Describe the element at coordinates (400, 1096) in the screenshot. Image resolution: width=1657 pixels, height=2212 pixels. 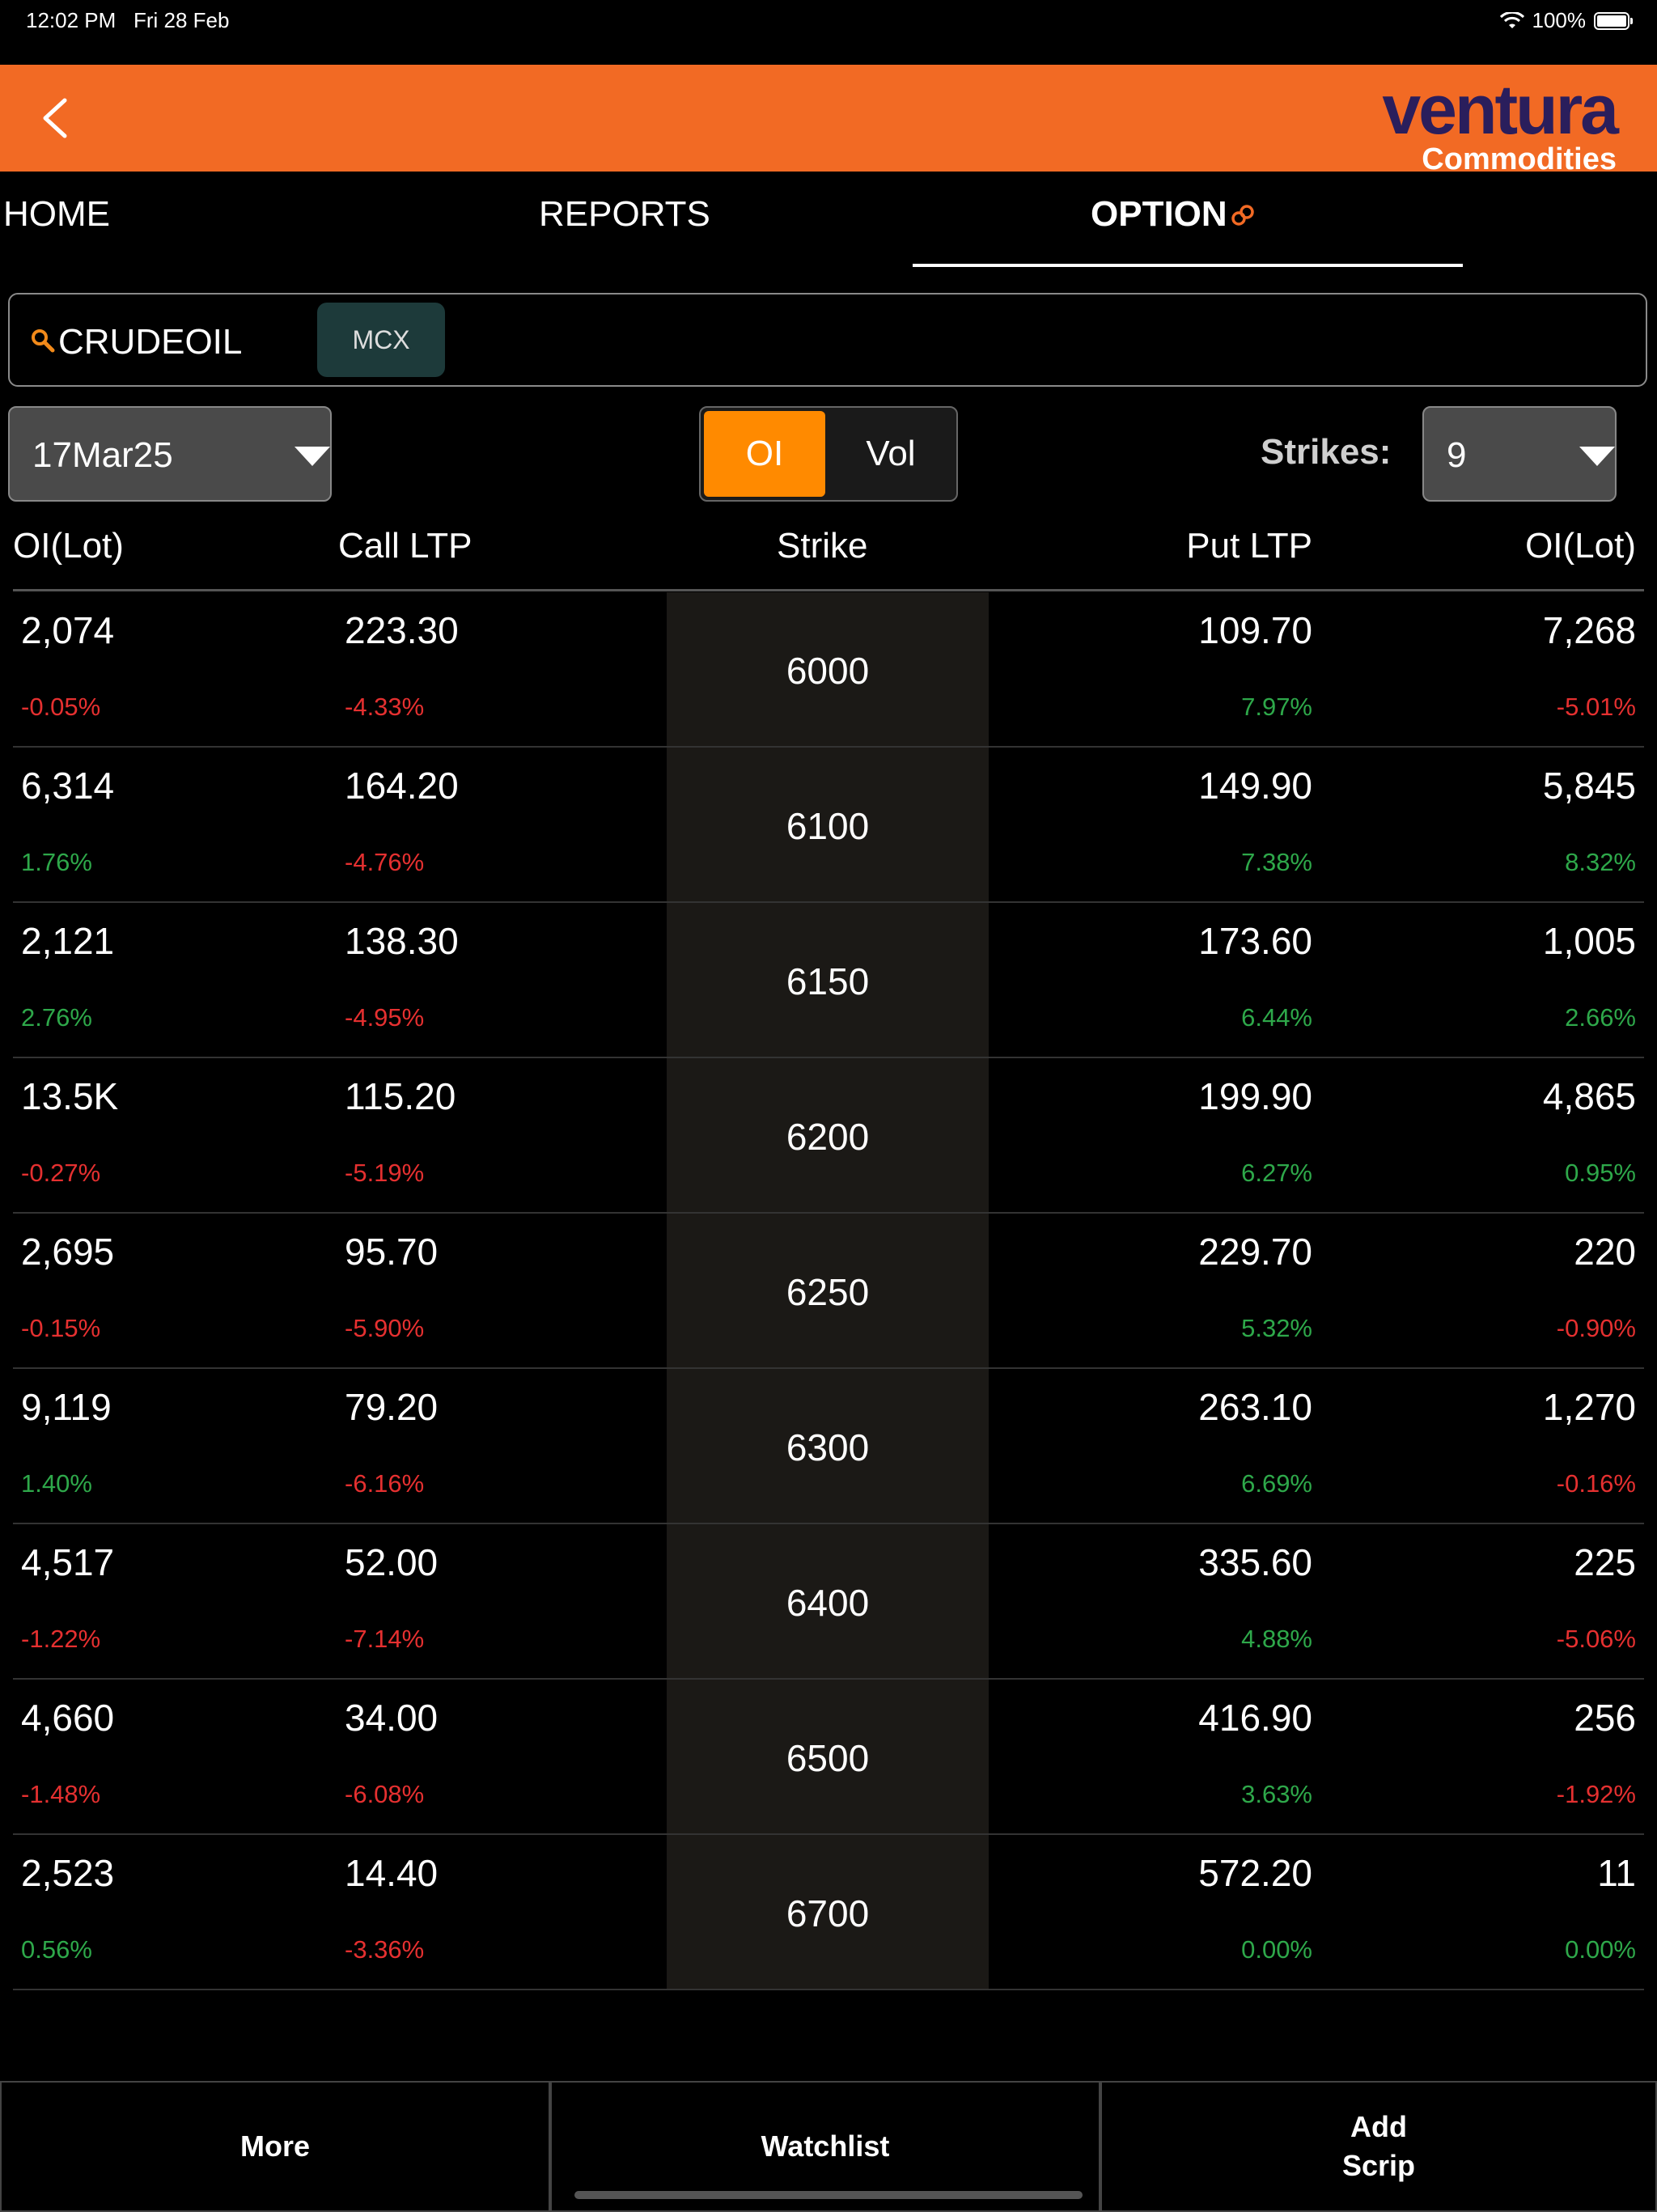
I see `call-ltp-value: 115.20` at that location.